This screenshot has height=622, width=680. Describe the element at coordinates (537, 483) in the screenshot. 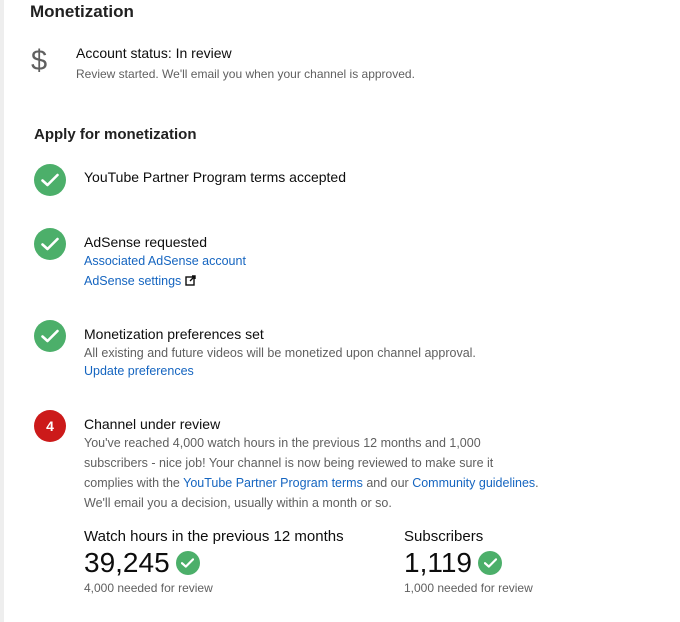

I see `review-desc-text: .` at that location.